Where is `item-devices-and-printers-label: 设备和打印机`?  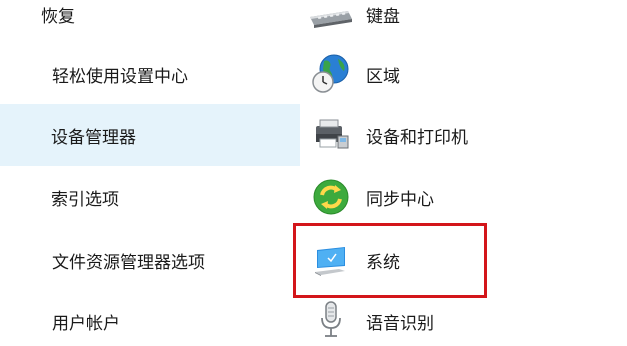 item-devices-and-printers-label: 设备和打印机 is located at coordinates (417, 137).